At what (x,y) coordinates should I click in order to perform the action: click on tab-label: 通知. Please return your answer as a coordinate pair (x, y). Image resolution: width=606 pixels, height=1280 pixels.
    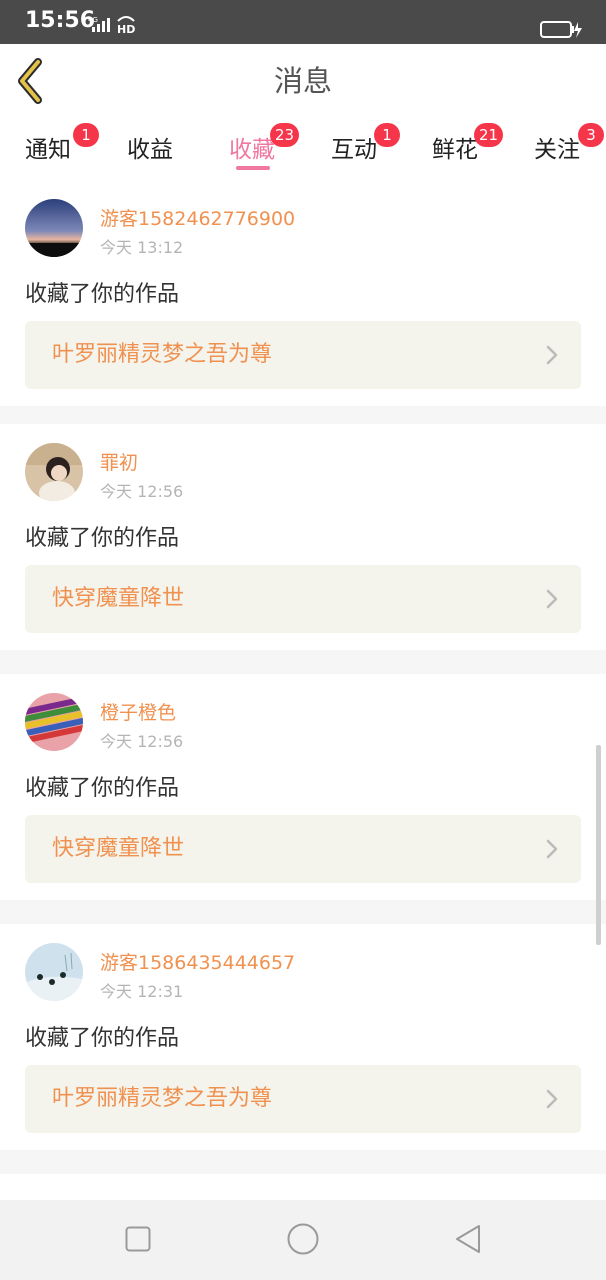
    Looking at the image, I should click on (48, 150).